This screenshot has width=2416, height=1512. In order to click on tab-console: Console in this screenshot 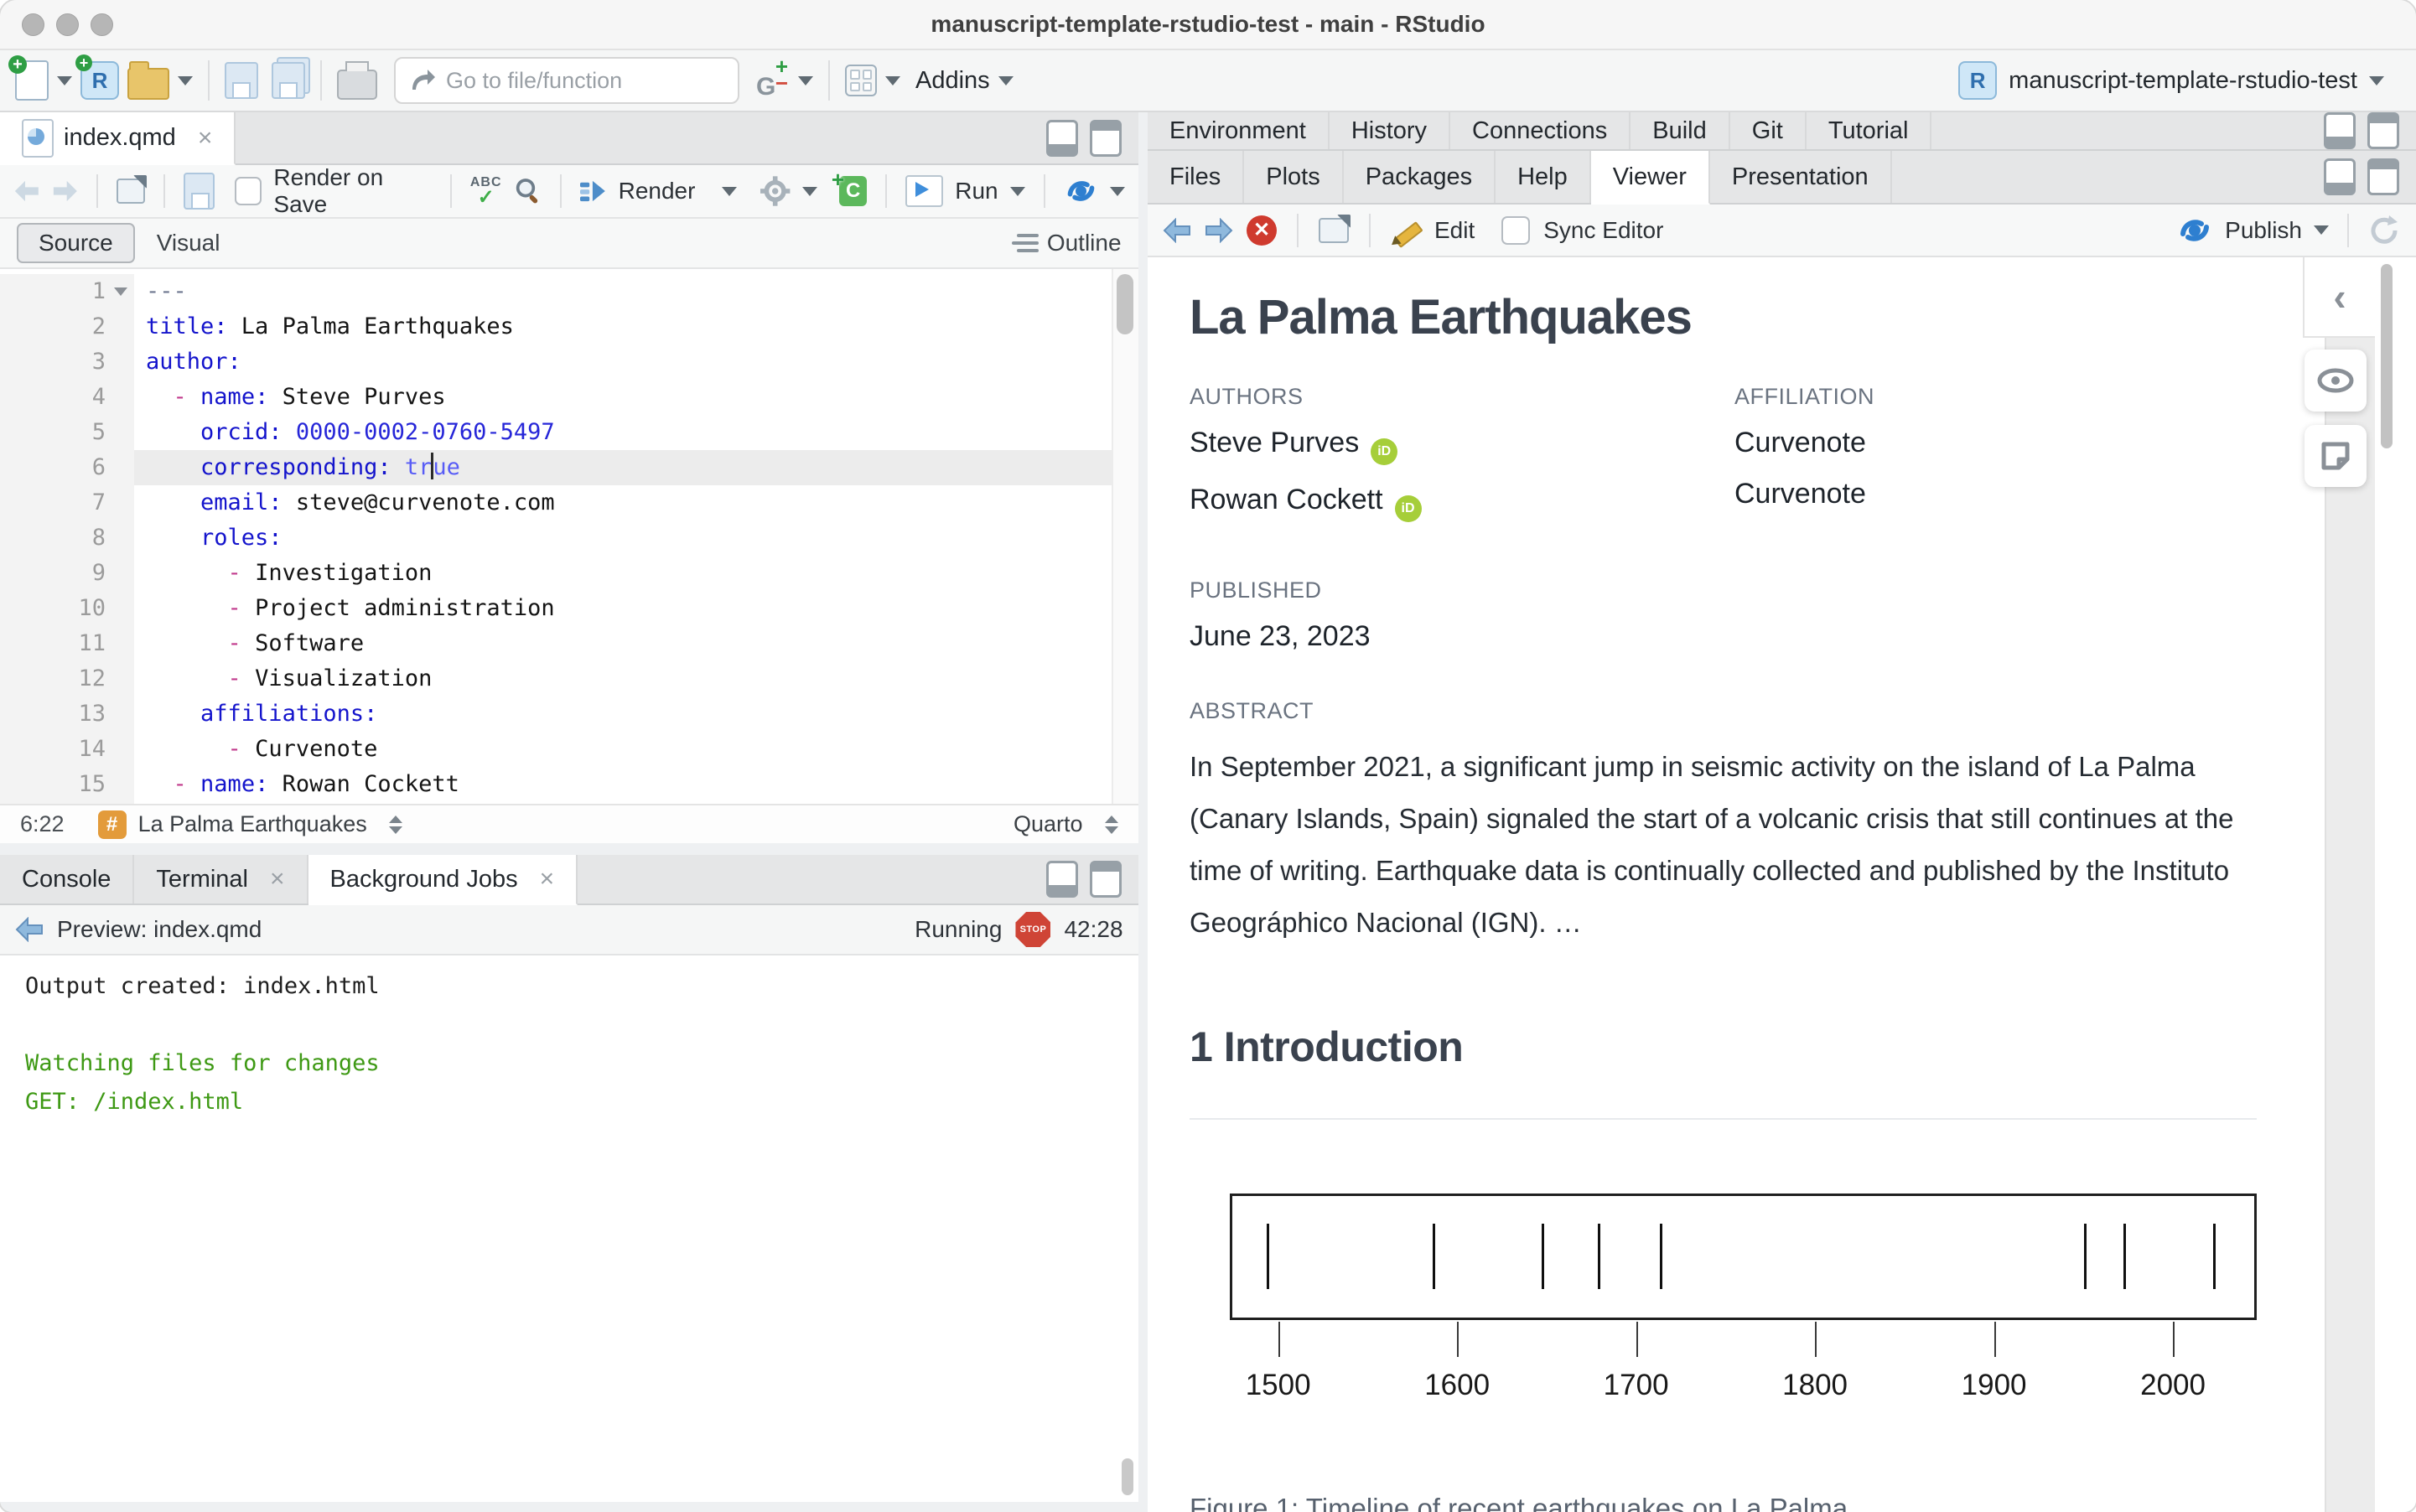, I will do `click(67, 879)`.